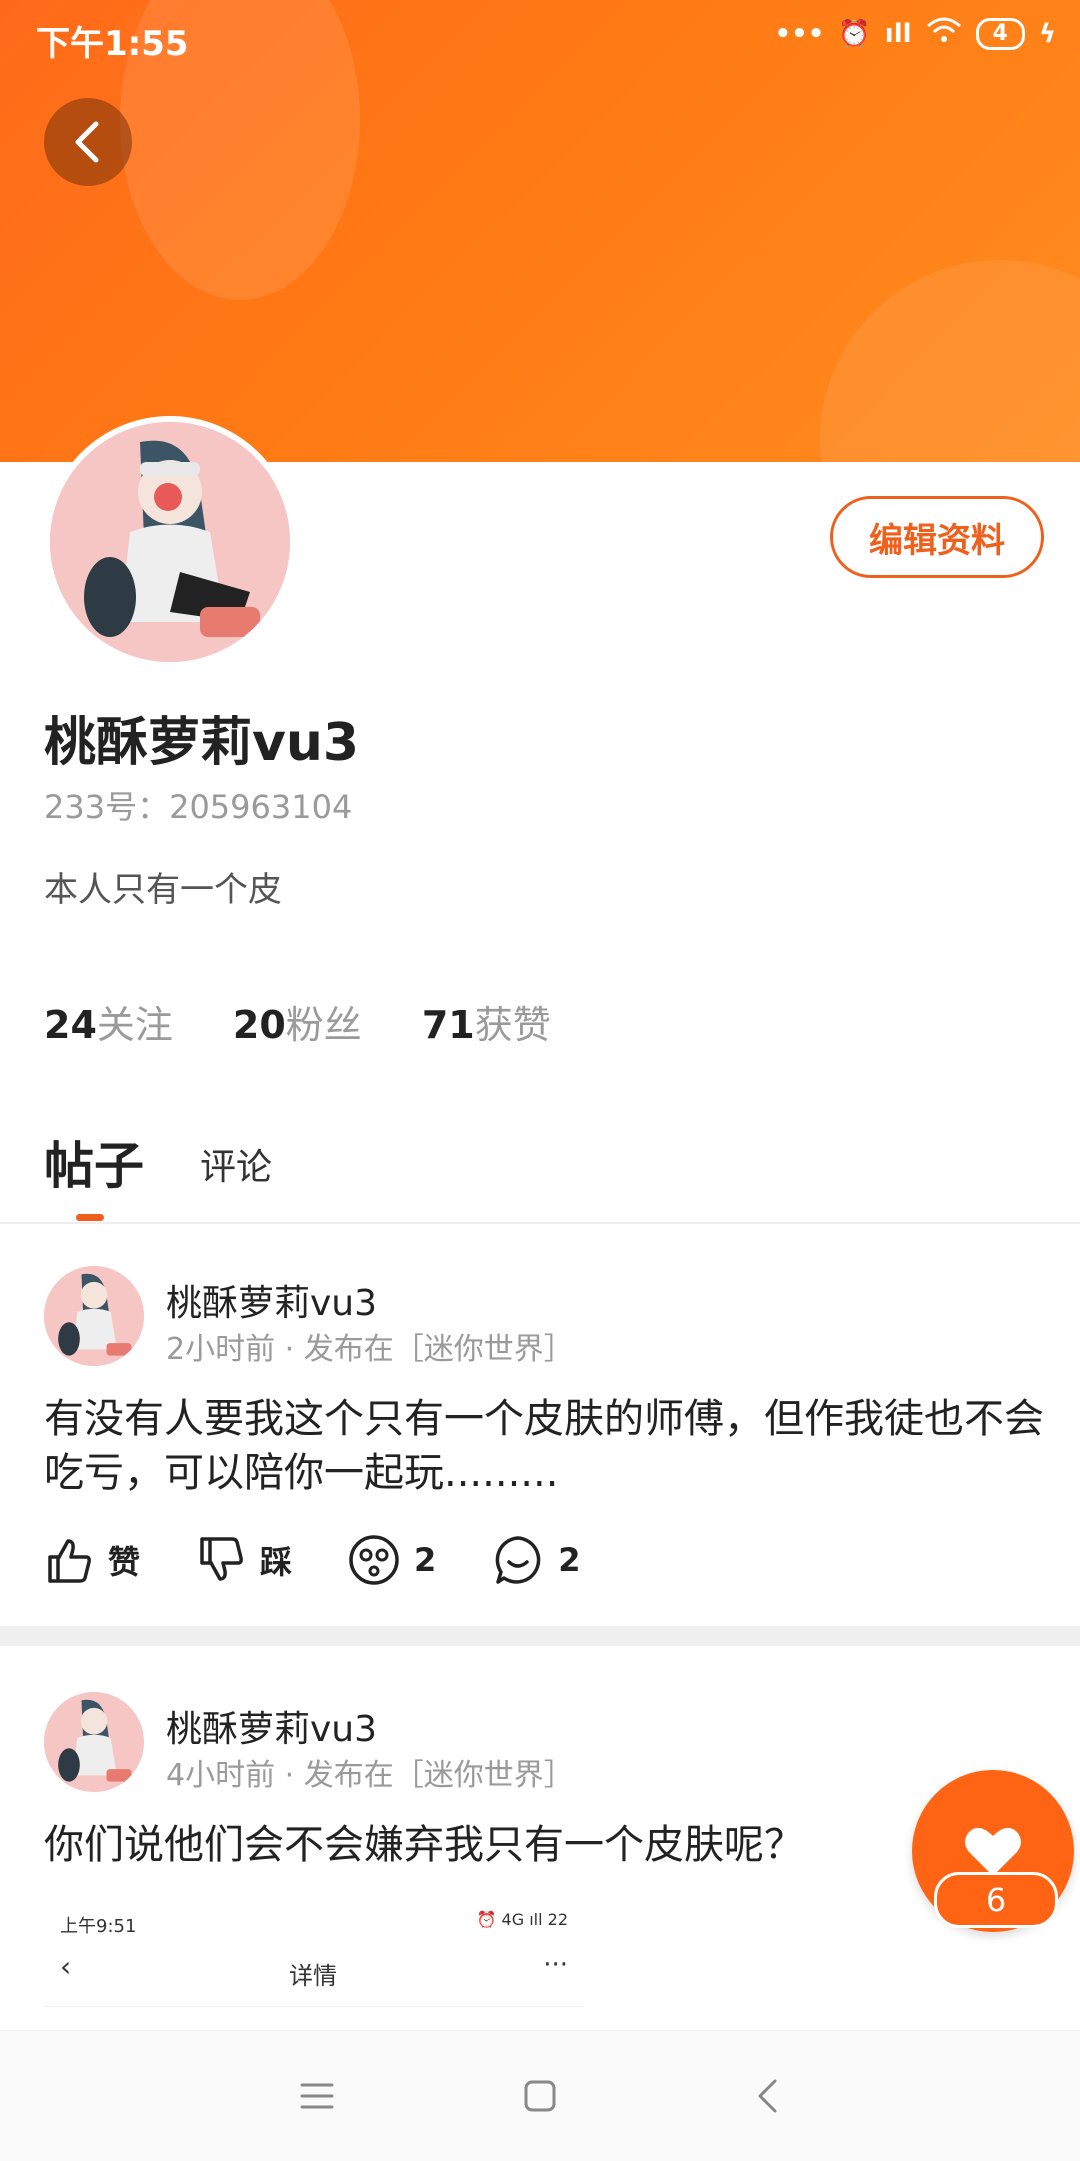 Image resolution: width=1080 pixels, height=2161 pixels. What do you see at coordinates (158, 1162) in the screenshot?
I see `content-tabs: 帖子 评论` at bounding box center [158, 1162].